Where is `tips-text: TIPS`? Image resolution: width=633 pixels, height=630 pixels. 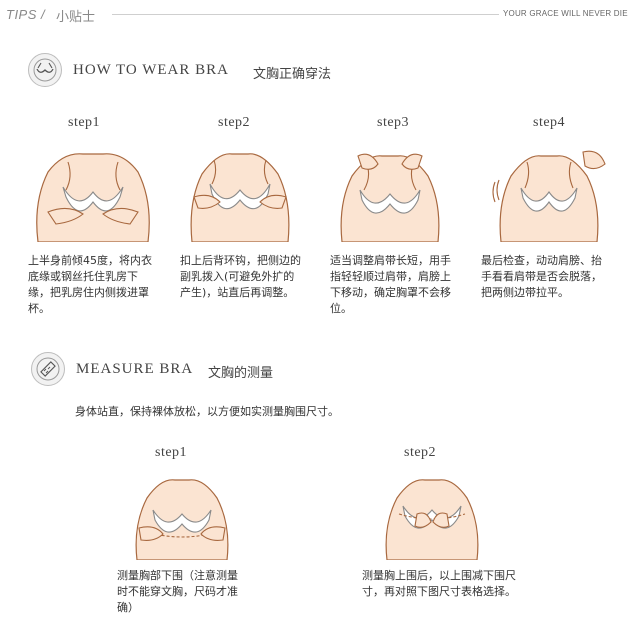 tips-text: TIPS is located at coordinates (21, 14).